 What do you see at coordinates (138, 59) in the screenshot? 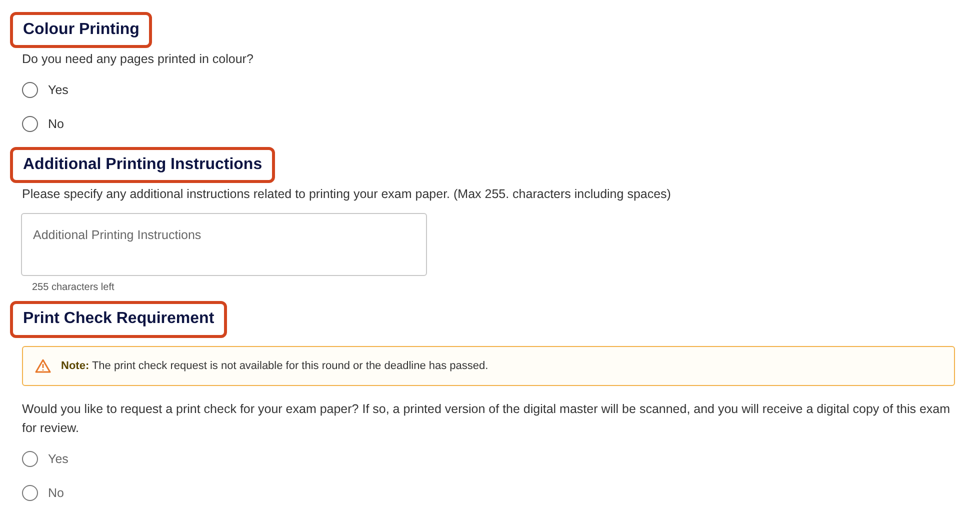
I see `question-text: Do you need any pages printed in colour?` at bounding box center [138, 59].